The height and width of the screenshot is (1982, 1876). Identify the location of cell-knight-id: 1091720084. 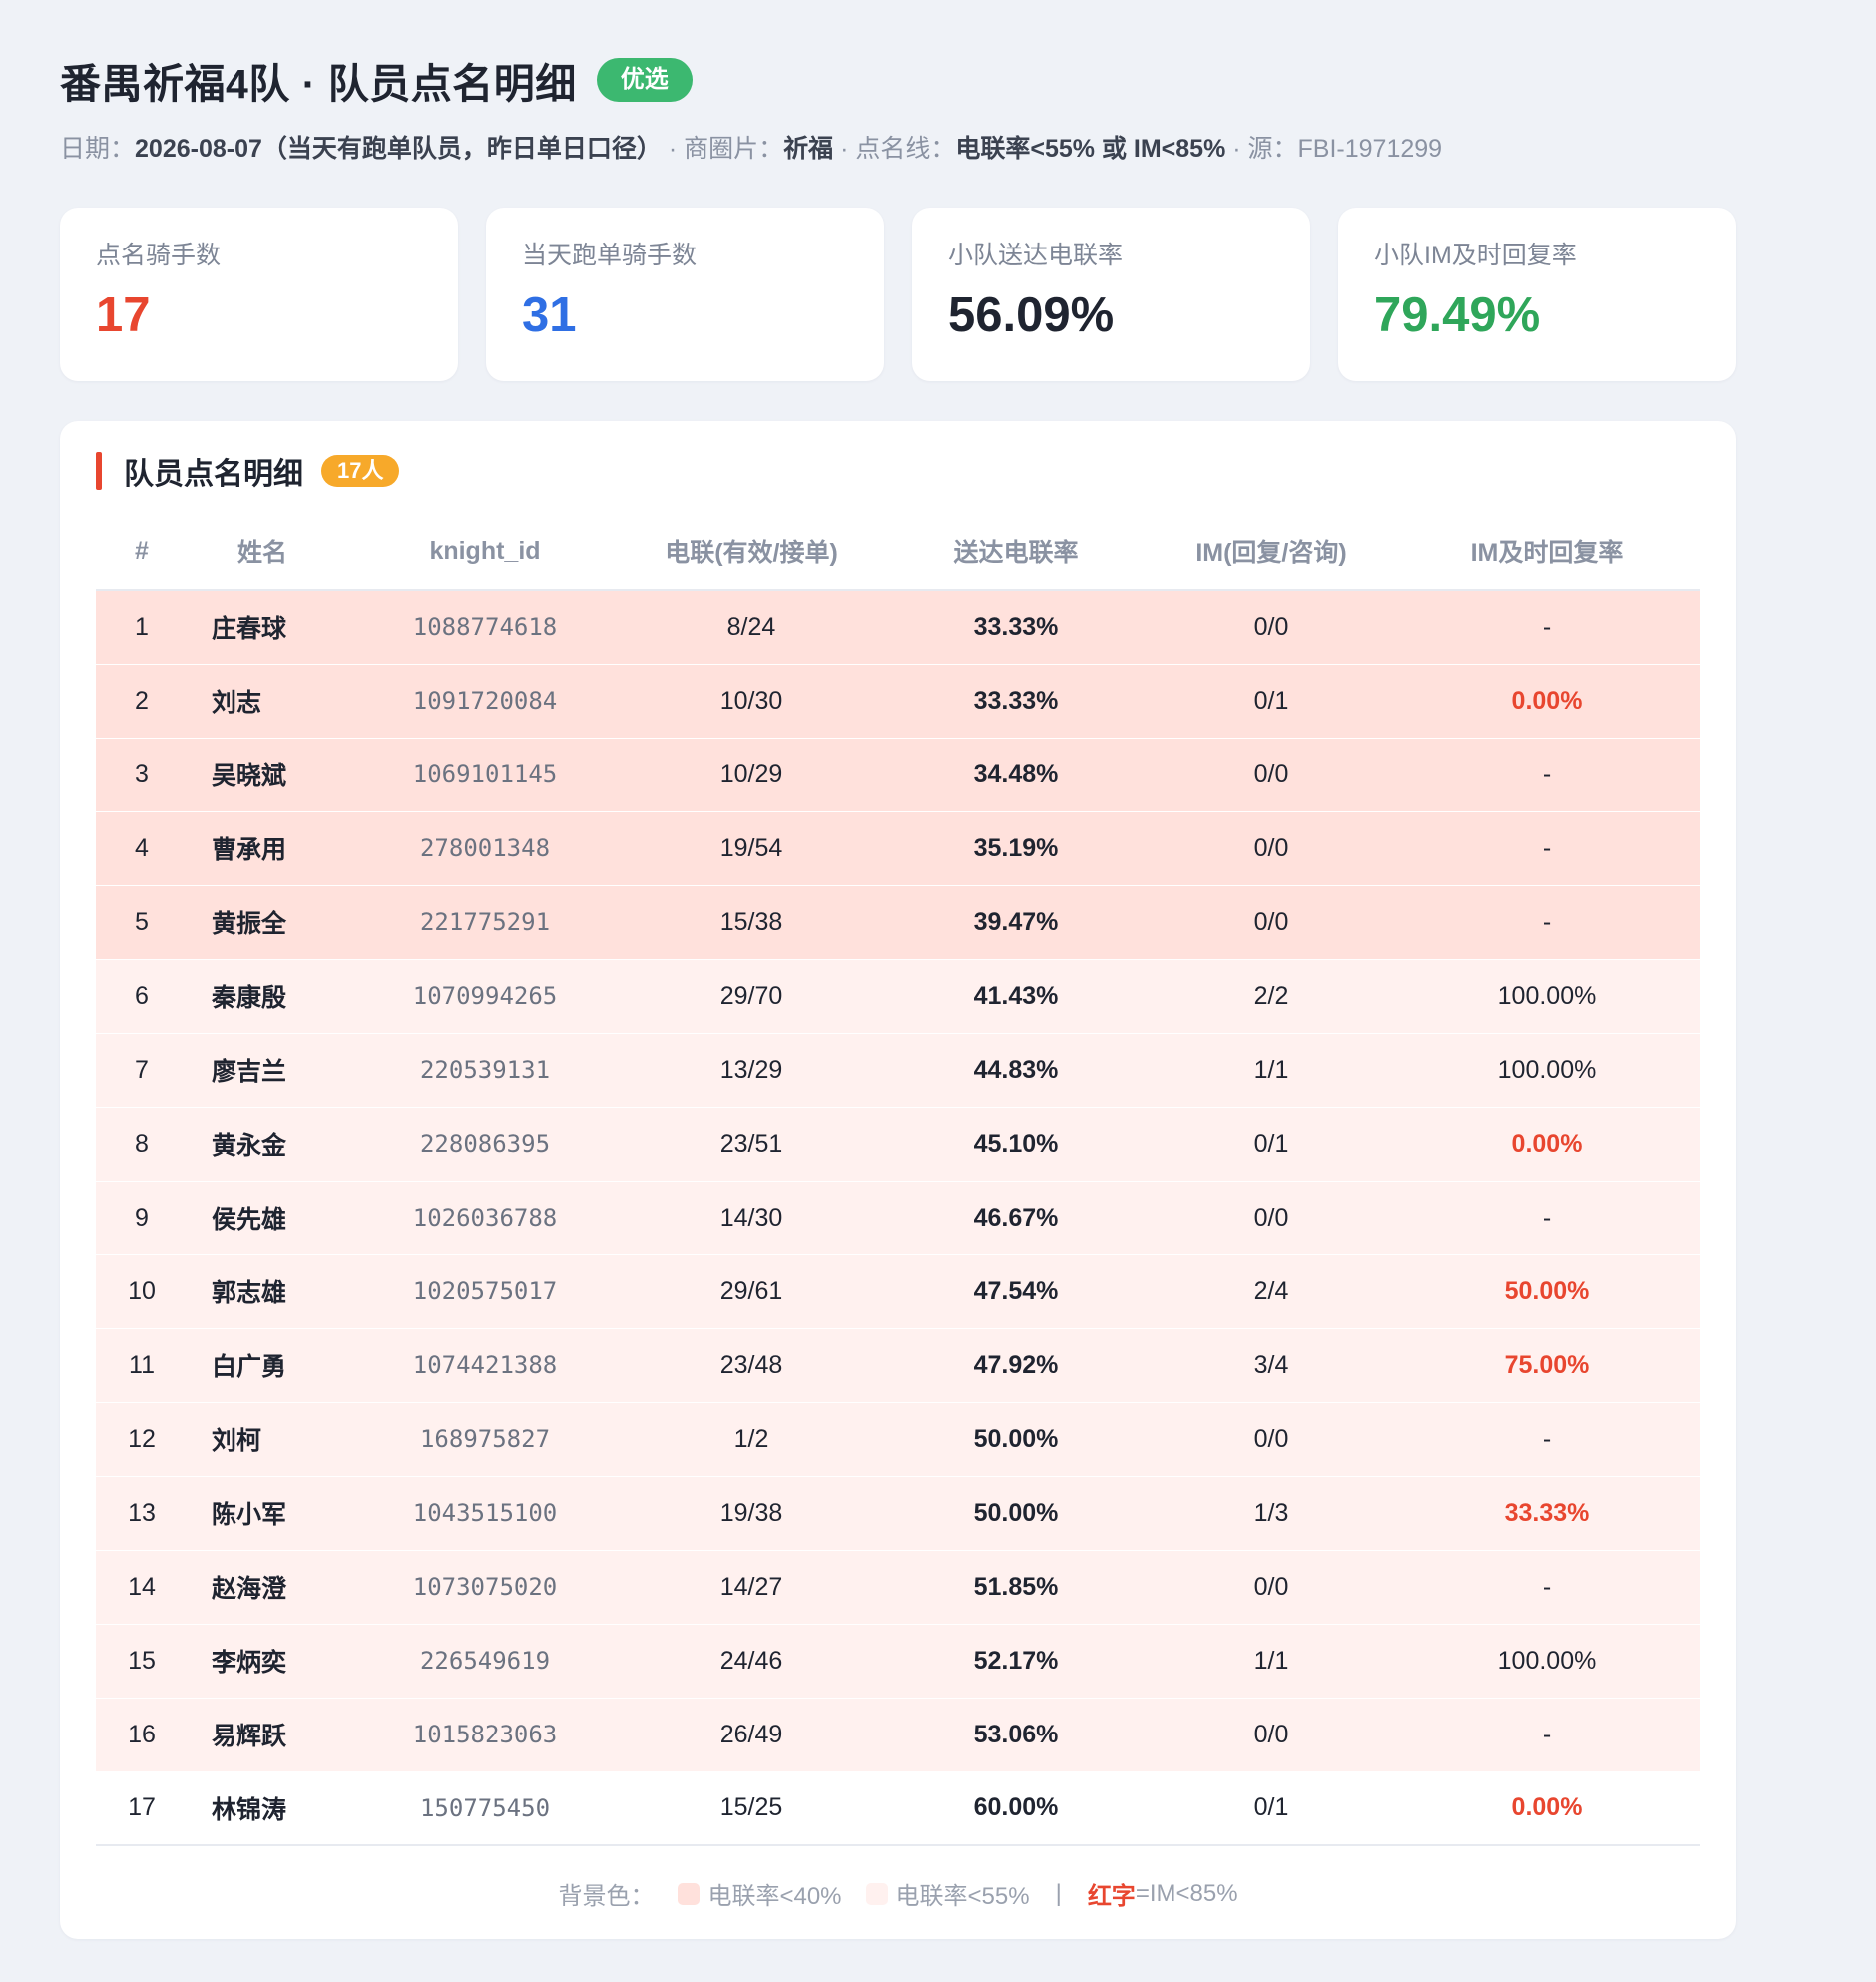
(485, 701).